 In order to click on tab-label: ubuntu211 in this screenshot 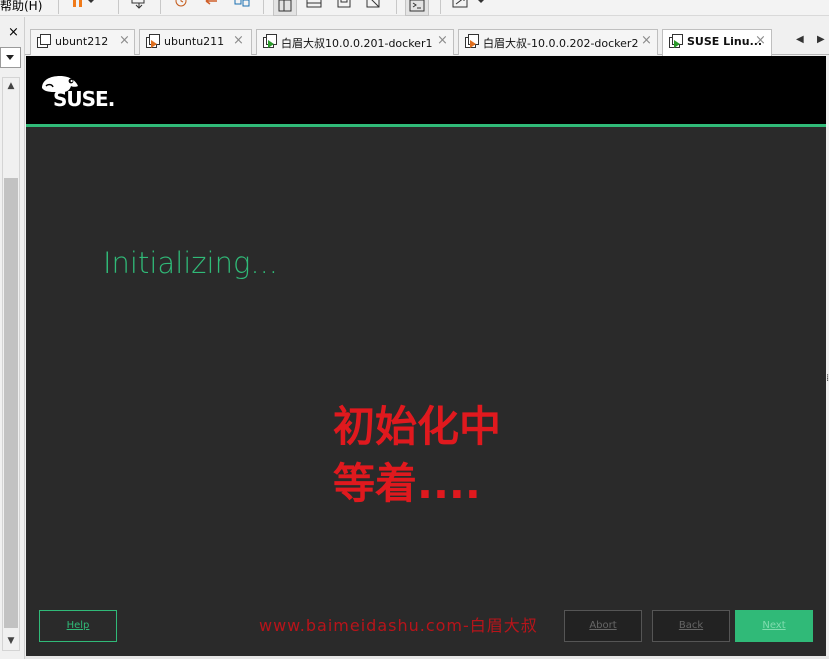, I will do `click(194, 41)`.